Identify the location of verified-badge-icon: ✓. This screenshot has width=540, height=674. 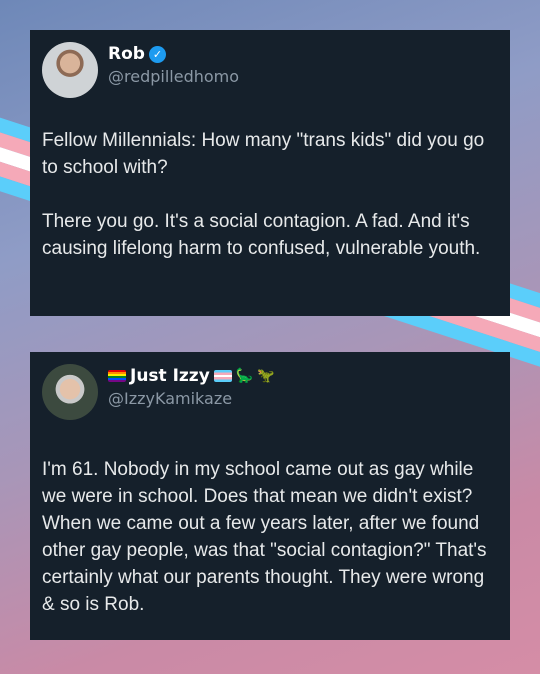
(157, 54).